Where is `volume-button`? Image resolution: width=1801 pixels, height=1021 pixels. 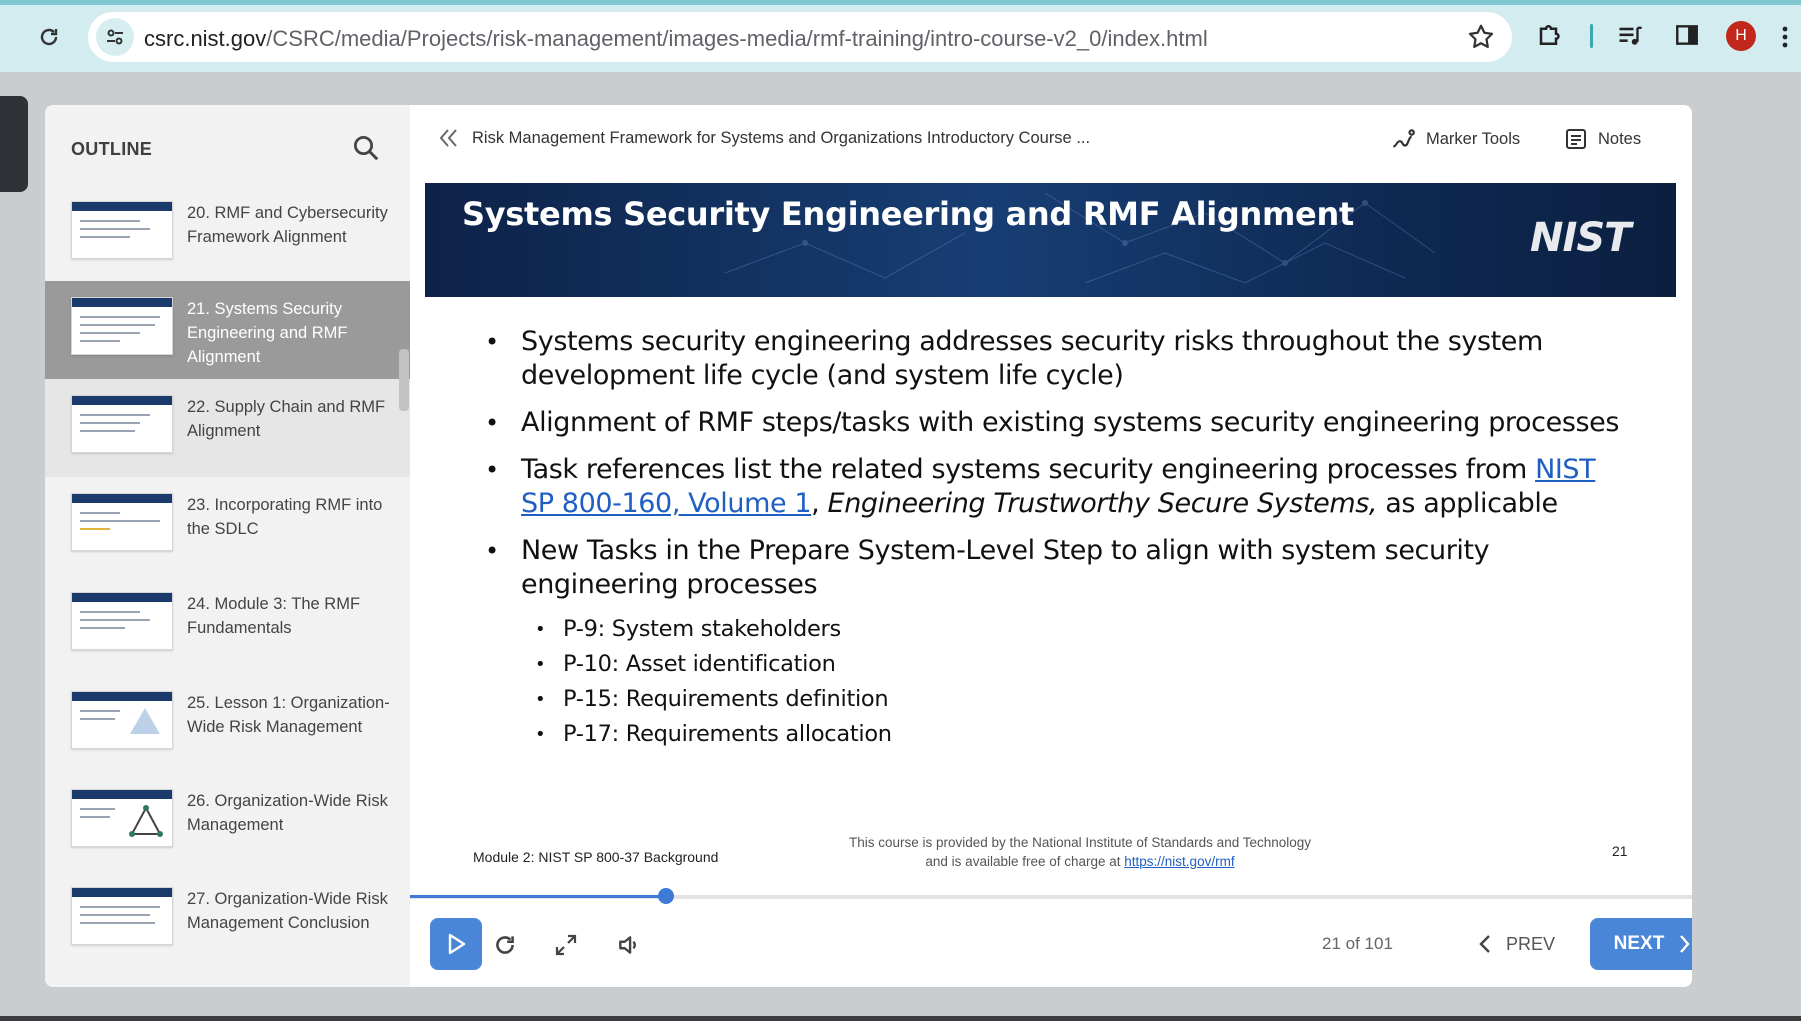 volume-button is located at coordinates (629, 945).